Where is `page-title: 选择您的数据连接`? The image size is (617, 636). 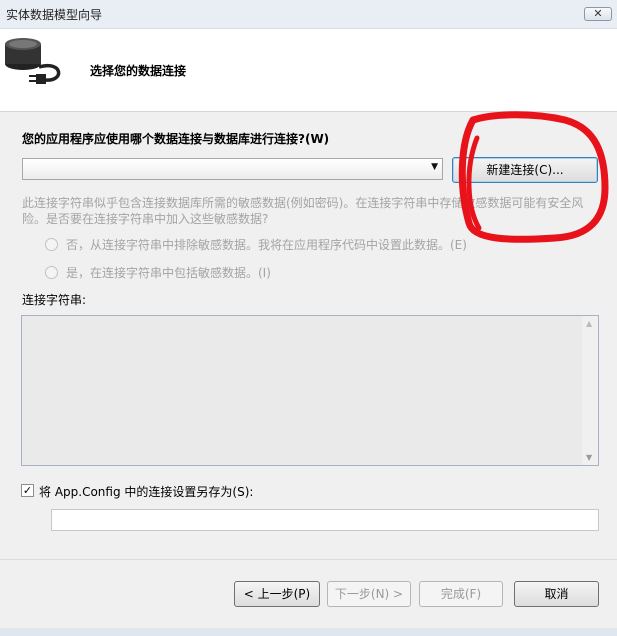 page-title: 选择您的数据连接 is located at coordinates (138, 71).